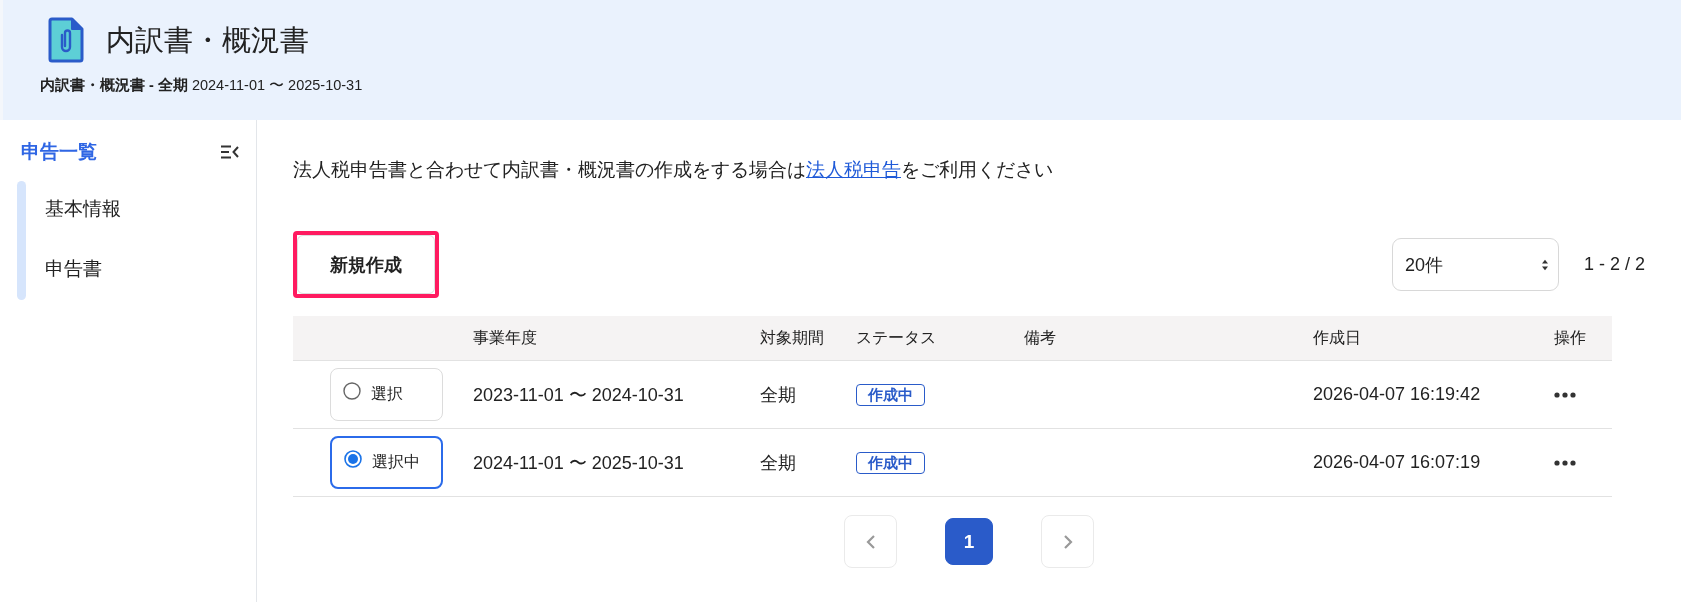 The width and height of the screenshot is (1681, 602). I want to click on corporate-tax-link: 法人税申告, so click(853, 169).